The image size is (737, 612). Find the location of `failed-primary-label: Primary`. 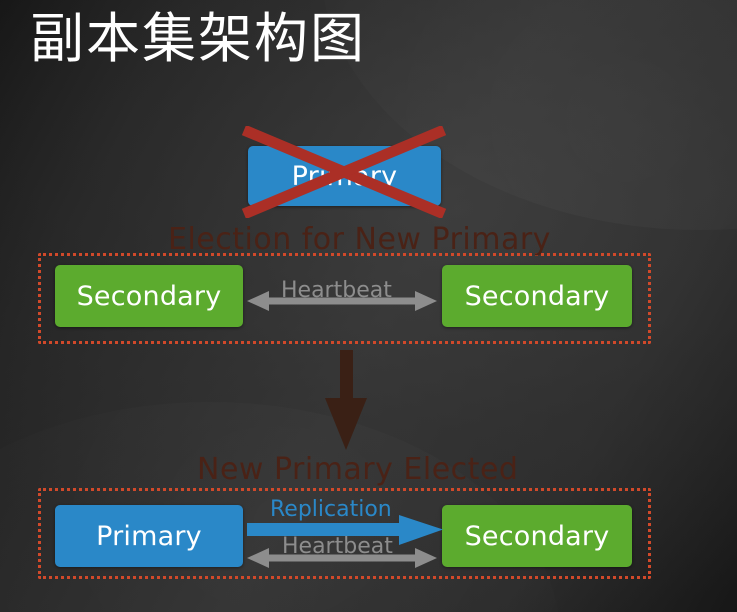

failed-primary-label: Primary is located at coordinates (344, 176).